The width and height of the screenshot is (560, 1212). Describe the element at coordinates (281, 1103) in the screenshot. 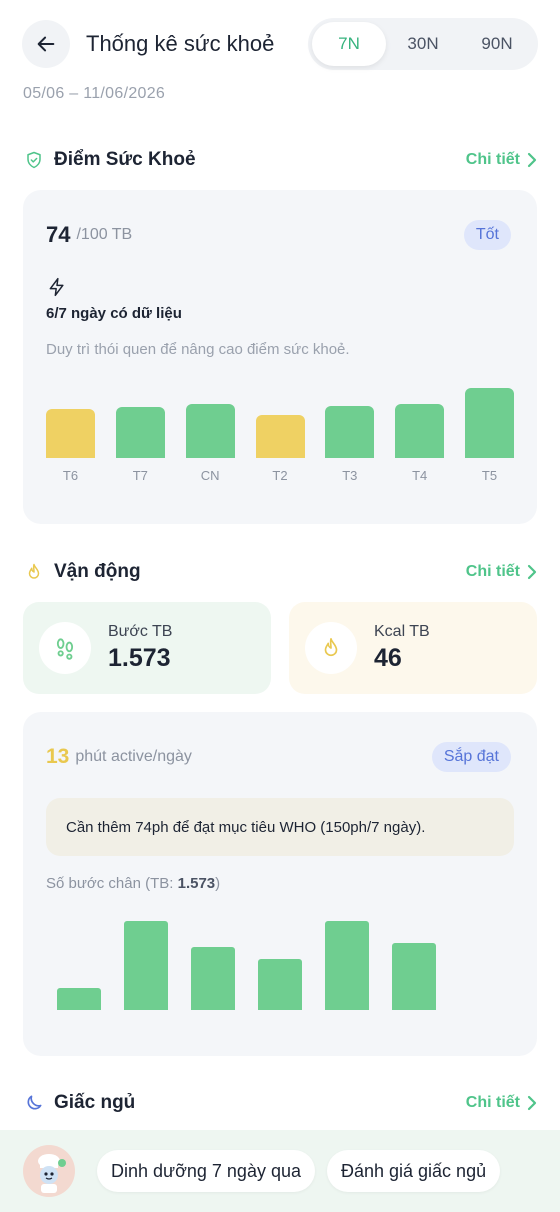

I see `sleep-section-header: Giấc ngủ Chi tiết` at that location.